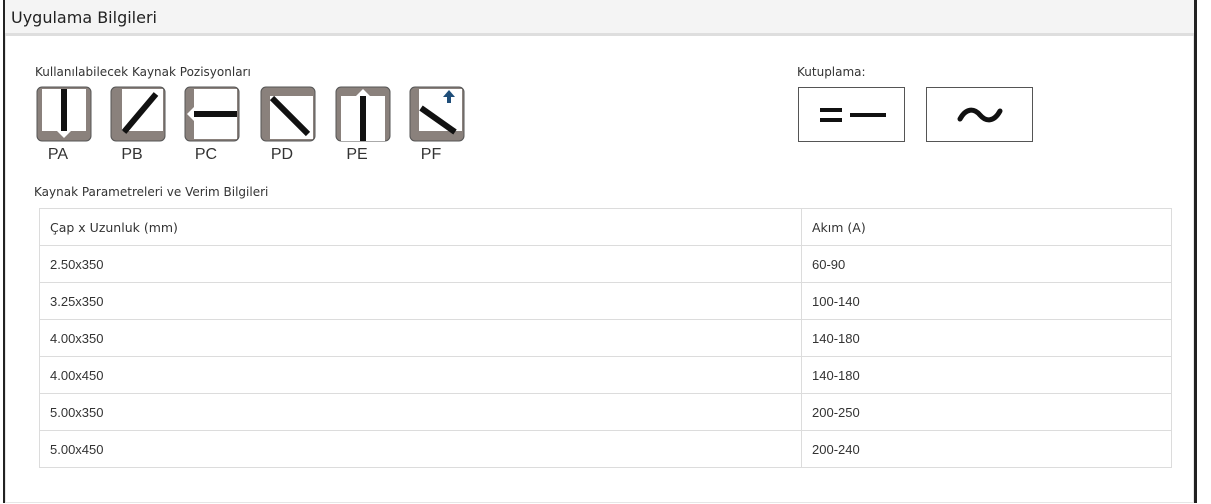 This screenshot has height=504, width=1211. I want to click on table-row: 4.00x450 140-180, so click(605, 375).